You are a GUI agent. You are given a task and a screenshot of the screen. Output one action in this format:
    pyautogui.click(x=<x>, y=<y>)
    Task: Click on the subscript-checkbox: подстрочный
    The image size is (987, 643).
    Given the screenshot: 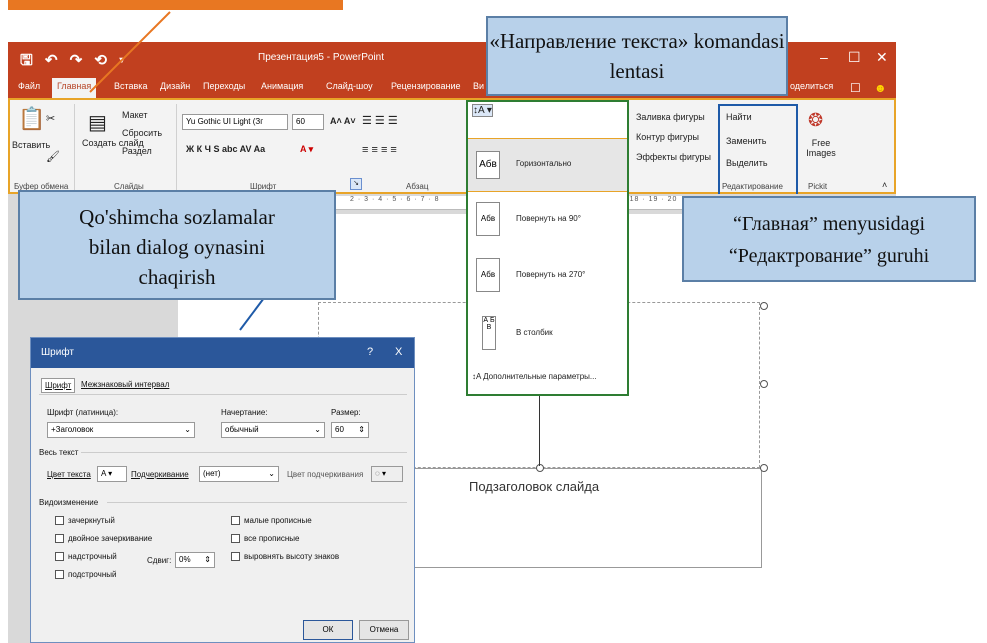 What is the action you would take?
    pyautogui.click(x=86, y=575)
    